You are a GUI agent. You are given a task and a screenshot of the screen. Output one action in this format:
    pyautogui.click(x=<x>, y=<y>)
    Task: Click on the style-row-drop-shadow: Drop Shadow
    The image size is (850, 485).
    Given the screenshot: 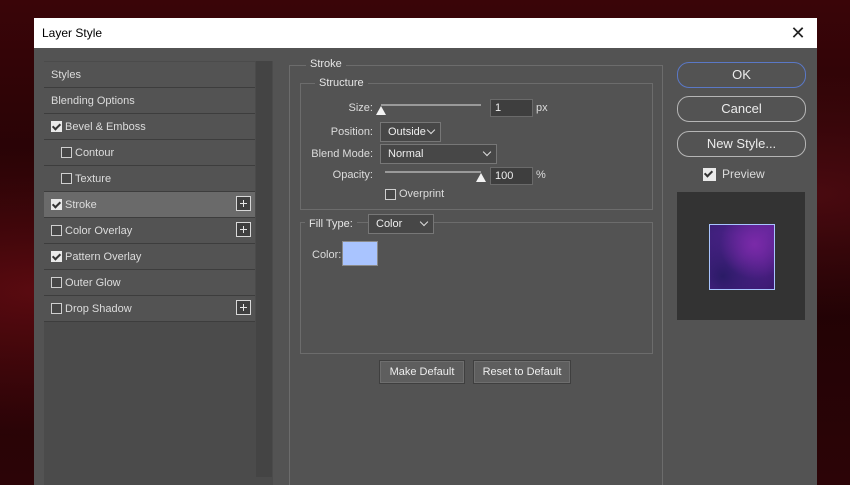 What is the action you would take?
    pyautogui.click(x=149, y=309)
    